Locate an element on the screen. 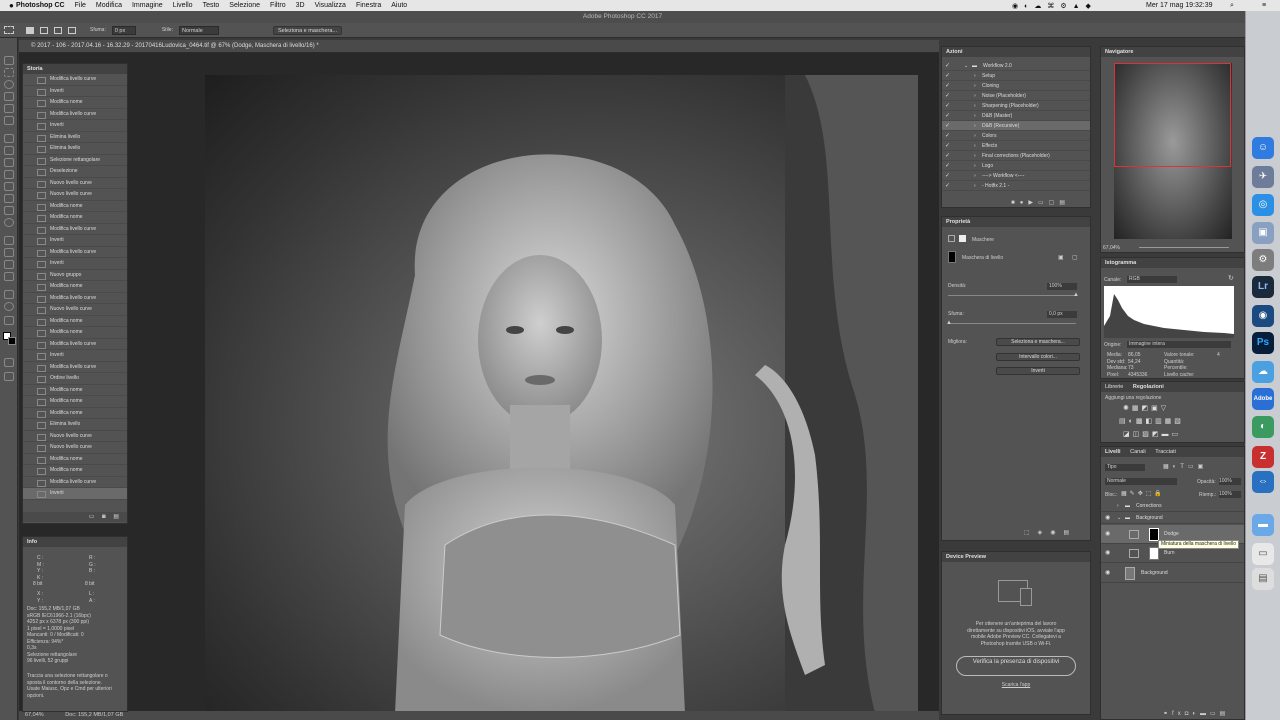  history-item: Selezione rettangolare is located at coordinates (75, 160).